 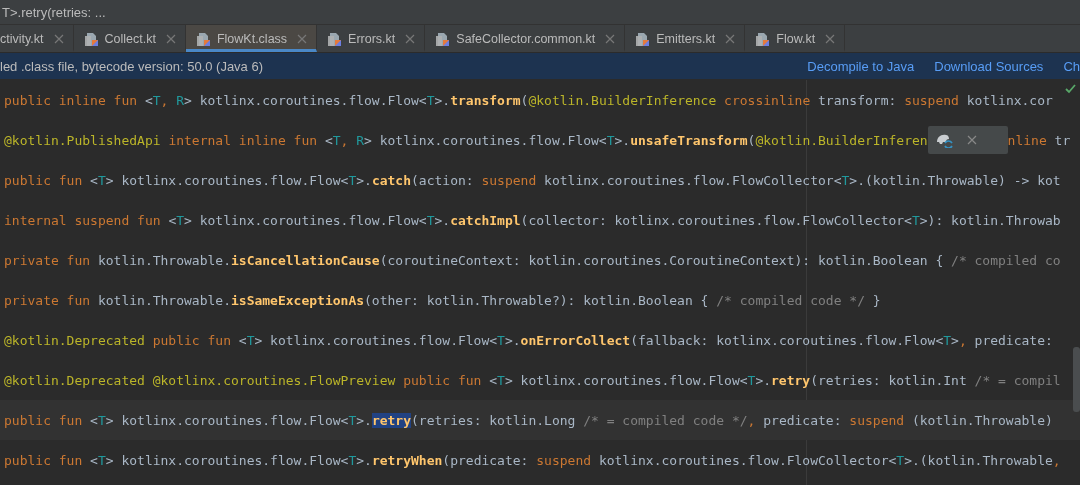 What do you see at coordinates (532, 180) in the screenshot?
I see `code-line: public fun <T> kotlinx.coroutines.flow.Flow<T>.catch(action: suspend kotlinx.coroutines.flow.FlowCollector<T>.(kotlin.Throwable) -> kot` at bounding box center [532, 180].